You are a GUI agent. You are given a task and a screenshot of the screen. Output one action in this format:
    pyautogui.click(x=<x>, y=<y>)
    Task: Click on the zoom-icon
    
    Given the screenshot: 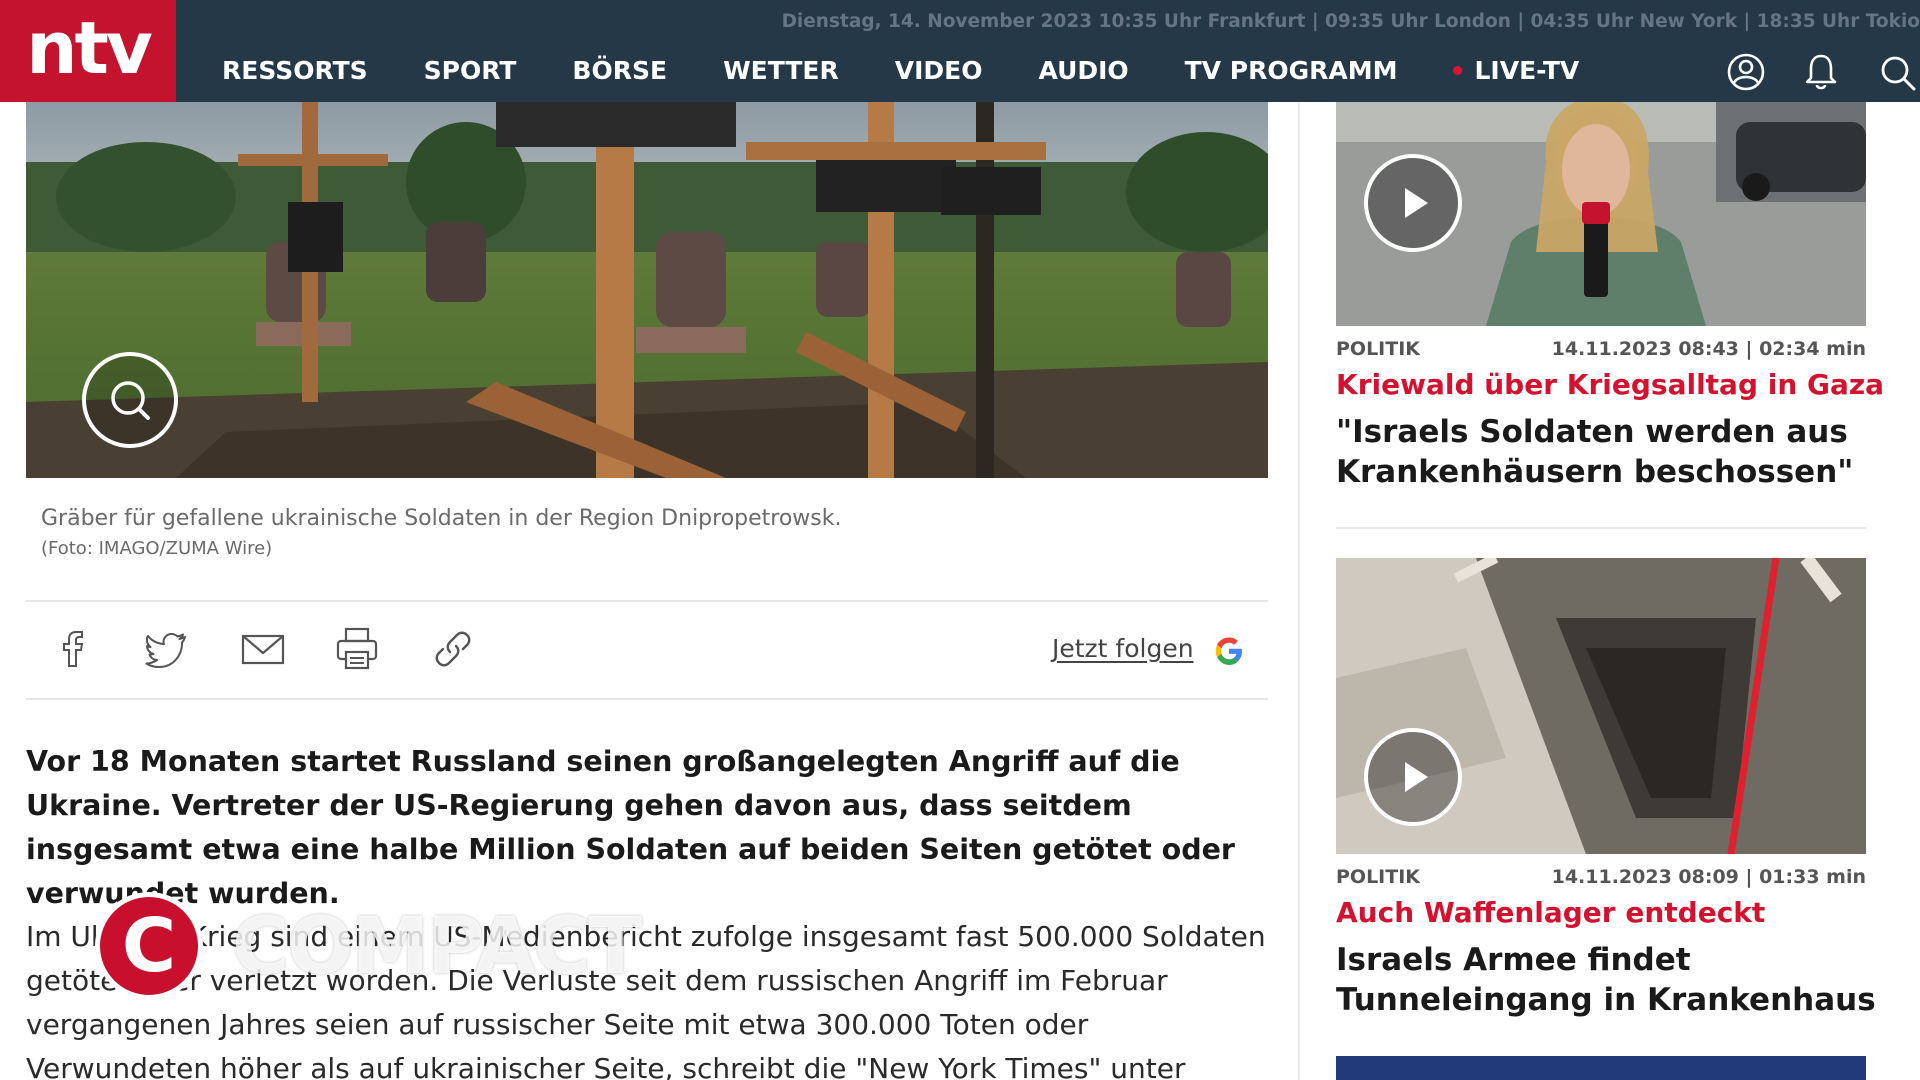 What is the action you would take?
    pyautogui.click(x=130, y=400)
    